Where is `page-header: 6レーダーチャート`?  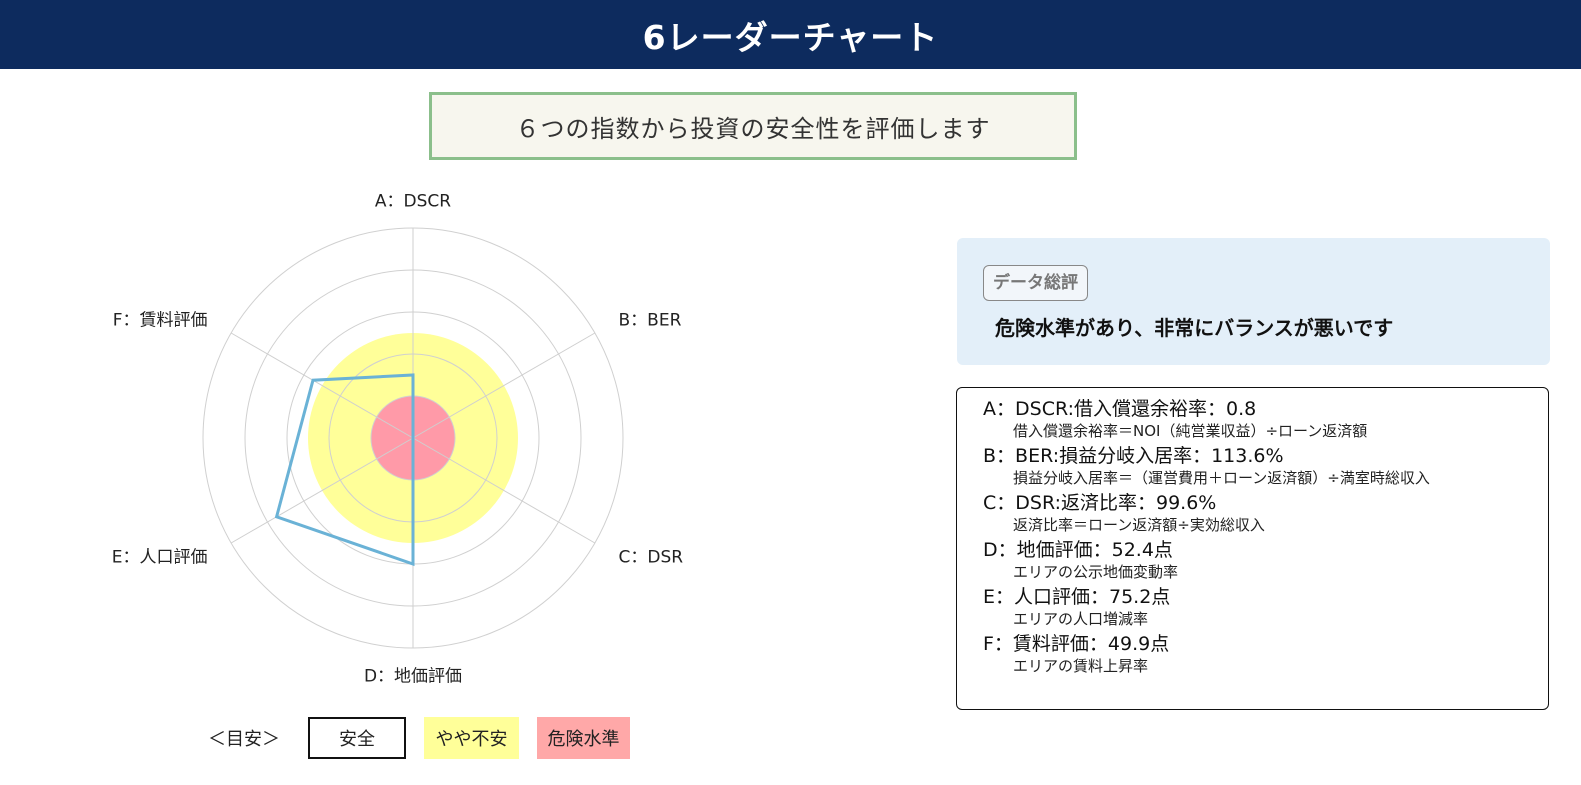
page-header: 6レーダーチャート is located at coordinates (790, 34).